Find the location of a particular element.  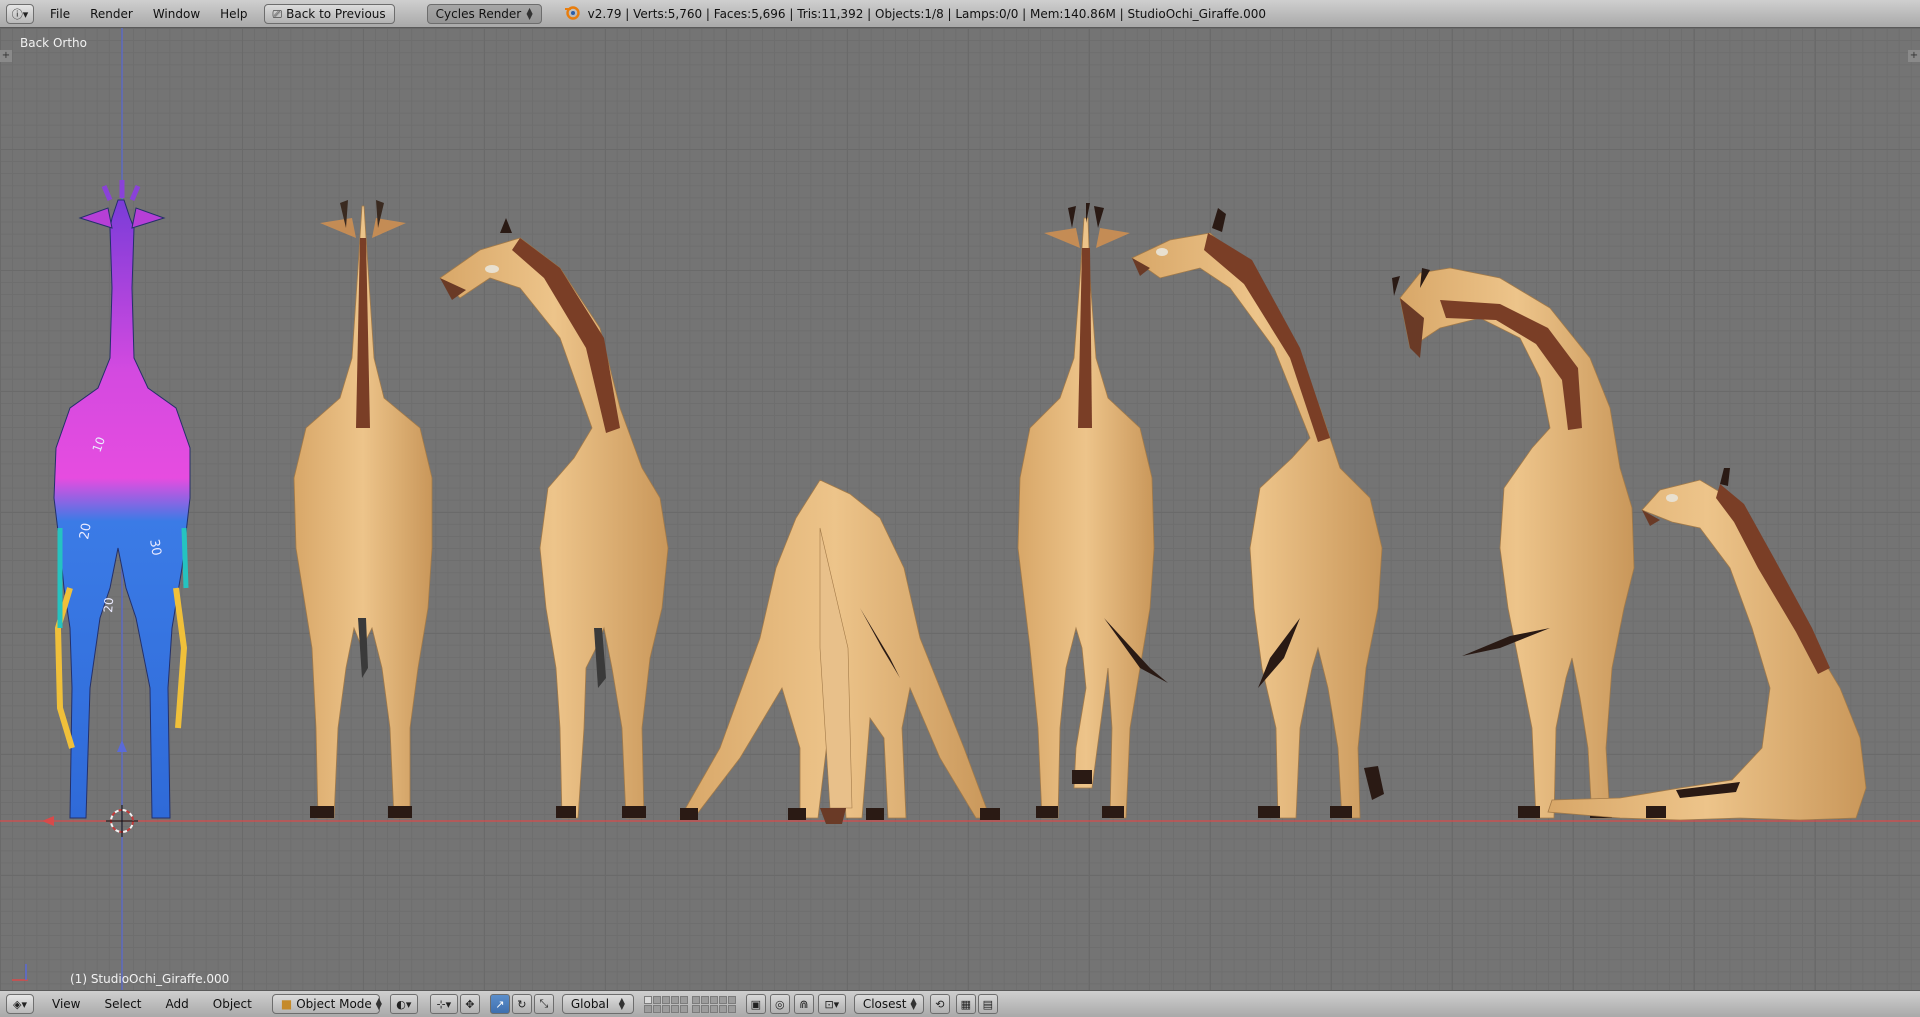

editor-type-button: ◈▾ is located at coordinates (20, 1004).